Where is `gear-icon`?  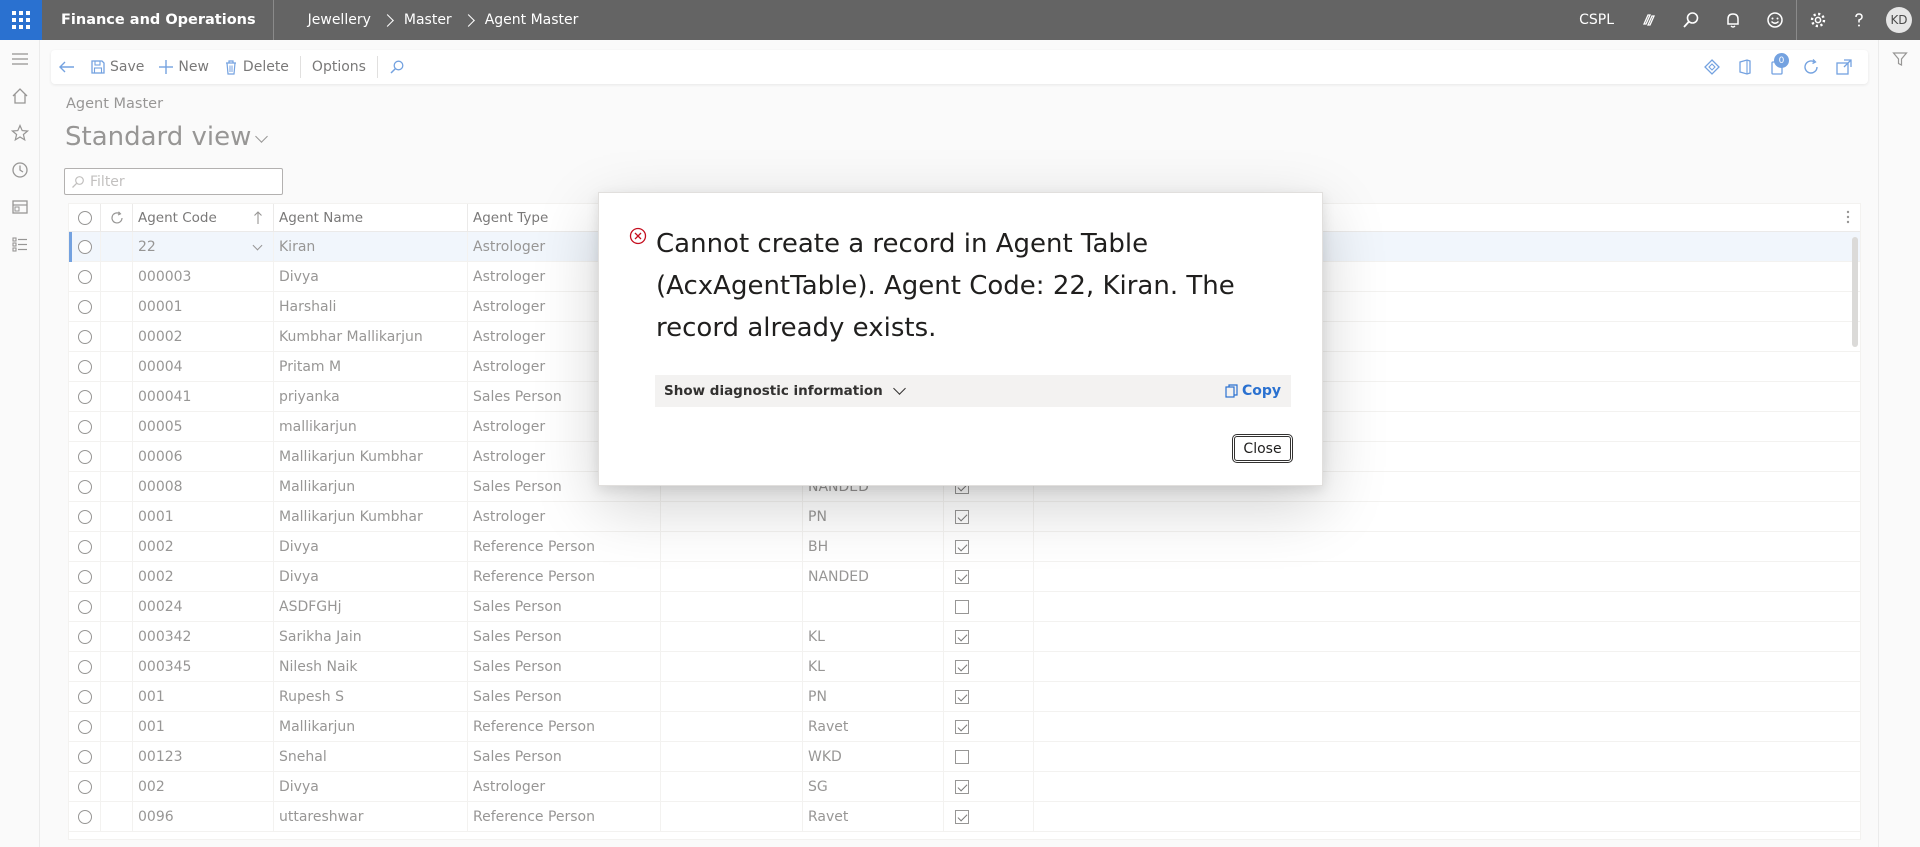
gear-icon is located at coordinates (1817, 20).